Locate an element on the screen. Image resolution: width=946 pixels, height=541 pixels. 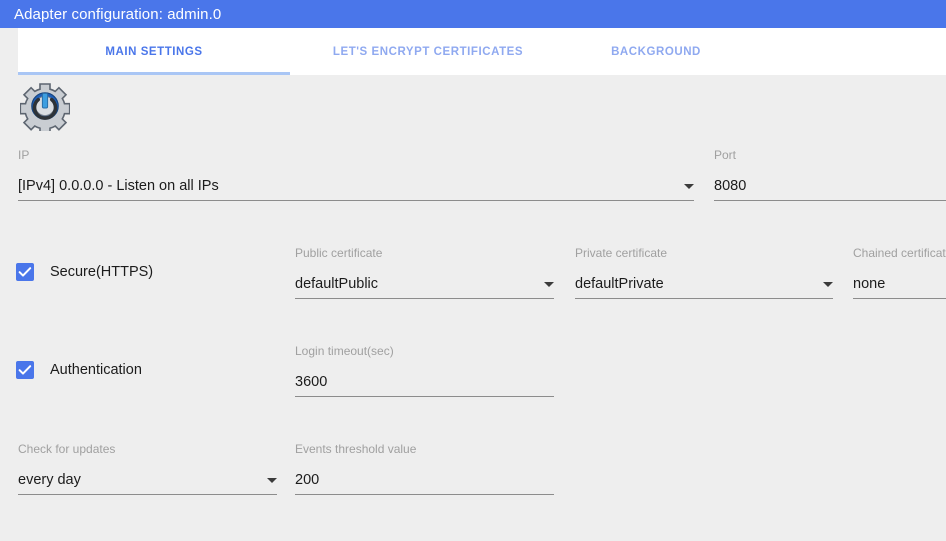
chained-certificate-label: Chained certificate is located at coordinates (899, 253).